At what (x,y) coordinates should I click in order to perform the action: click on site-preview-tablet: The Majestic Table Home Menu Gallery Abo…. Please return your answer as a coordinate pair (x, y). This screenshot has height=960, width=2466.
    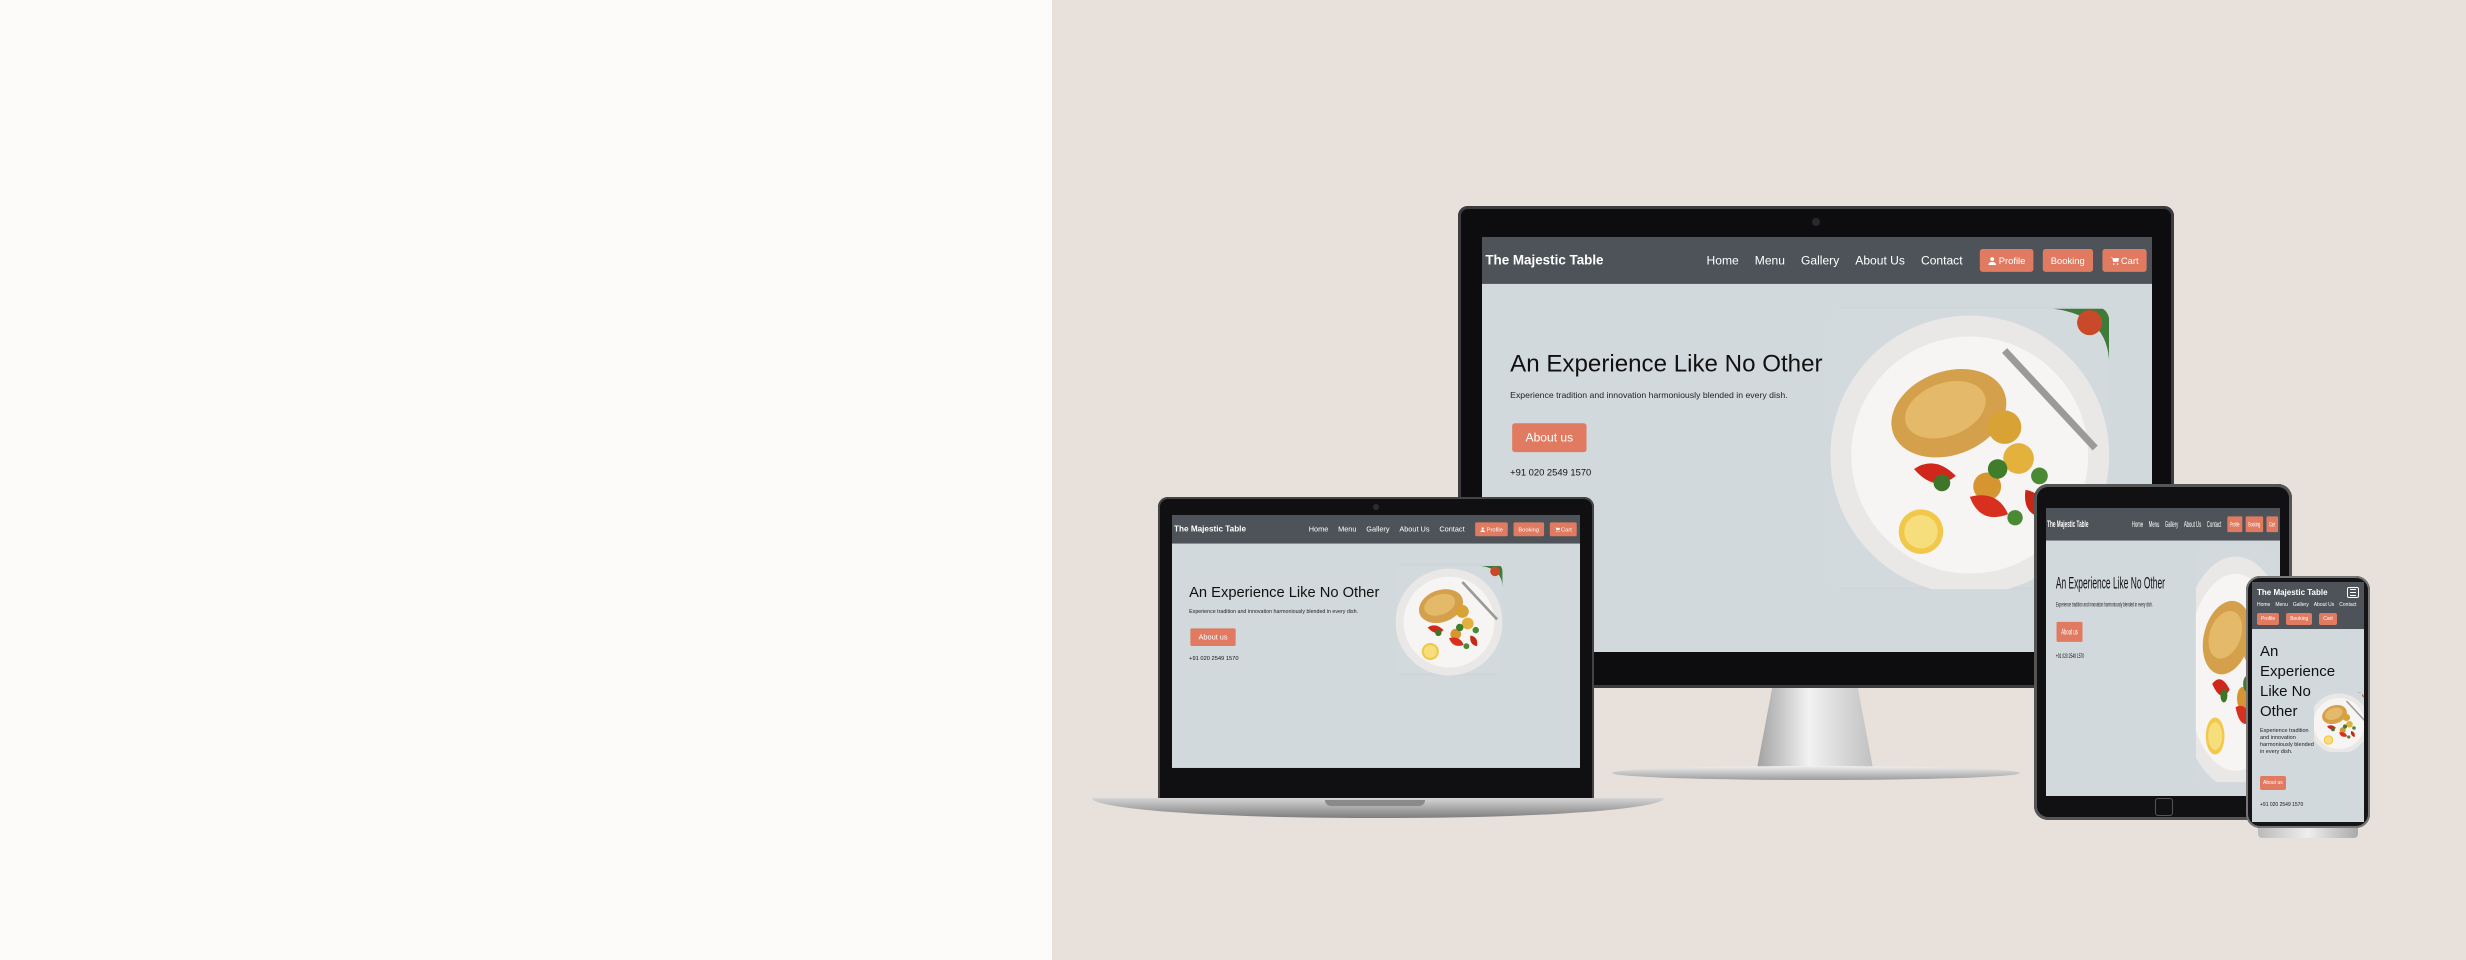
    Looking at the image, I should click on (2163, 652).